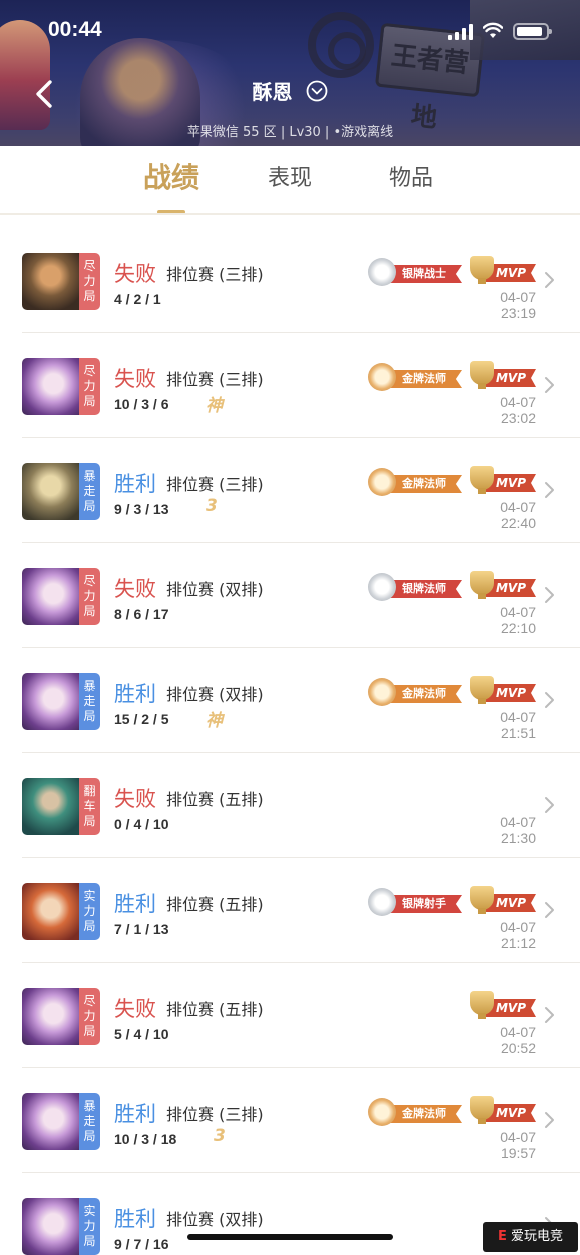 The height and width of the screenshot is (1255, 580). What do you see at coordinates (290, 31) in the screenshot?
I see `status-bar: 00:44` at bounding box center [290, 31].